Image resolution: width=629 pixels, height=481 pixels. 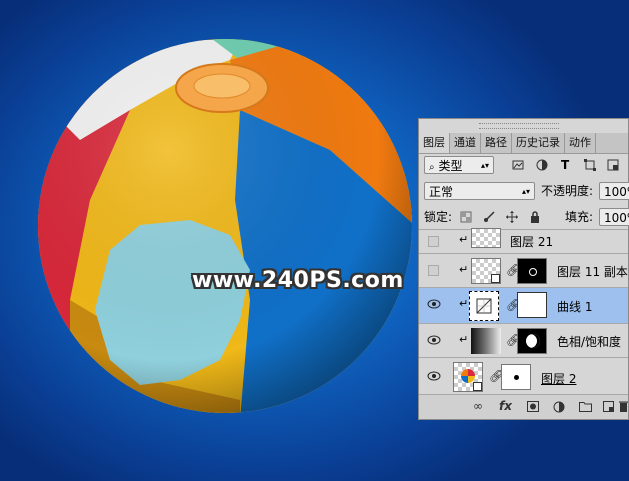 What do you see at coordinates (538, 143) in the screenshot?
I see `tab-history: 历史记录` at bounding box center [538, 143].